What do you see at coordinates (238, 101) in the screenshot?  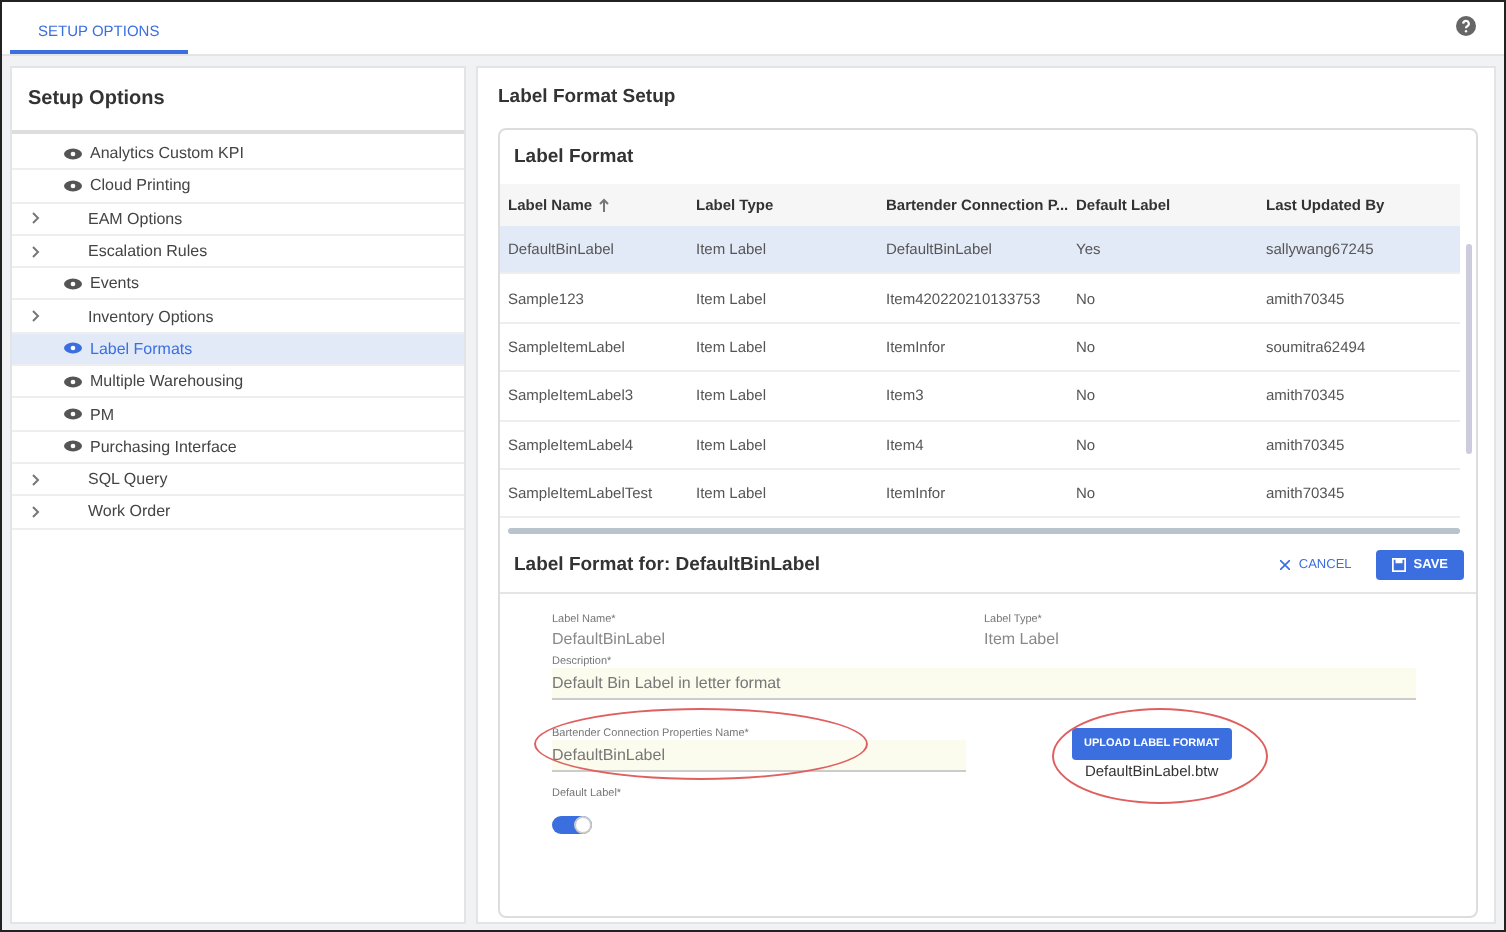 I see `sidebar-title: Setup Options` at bounding box center [238, 101].